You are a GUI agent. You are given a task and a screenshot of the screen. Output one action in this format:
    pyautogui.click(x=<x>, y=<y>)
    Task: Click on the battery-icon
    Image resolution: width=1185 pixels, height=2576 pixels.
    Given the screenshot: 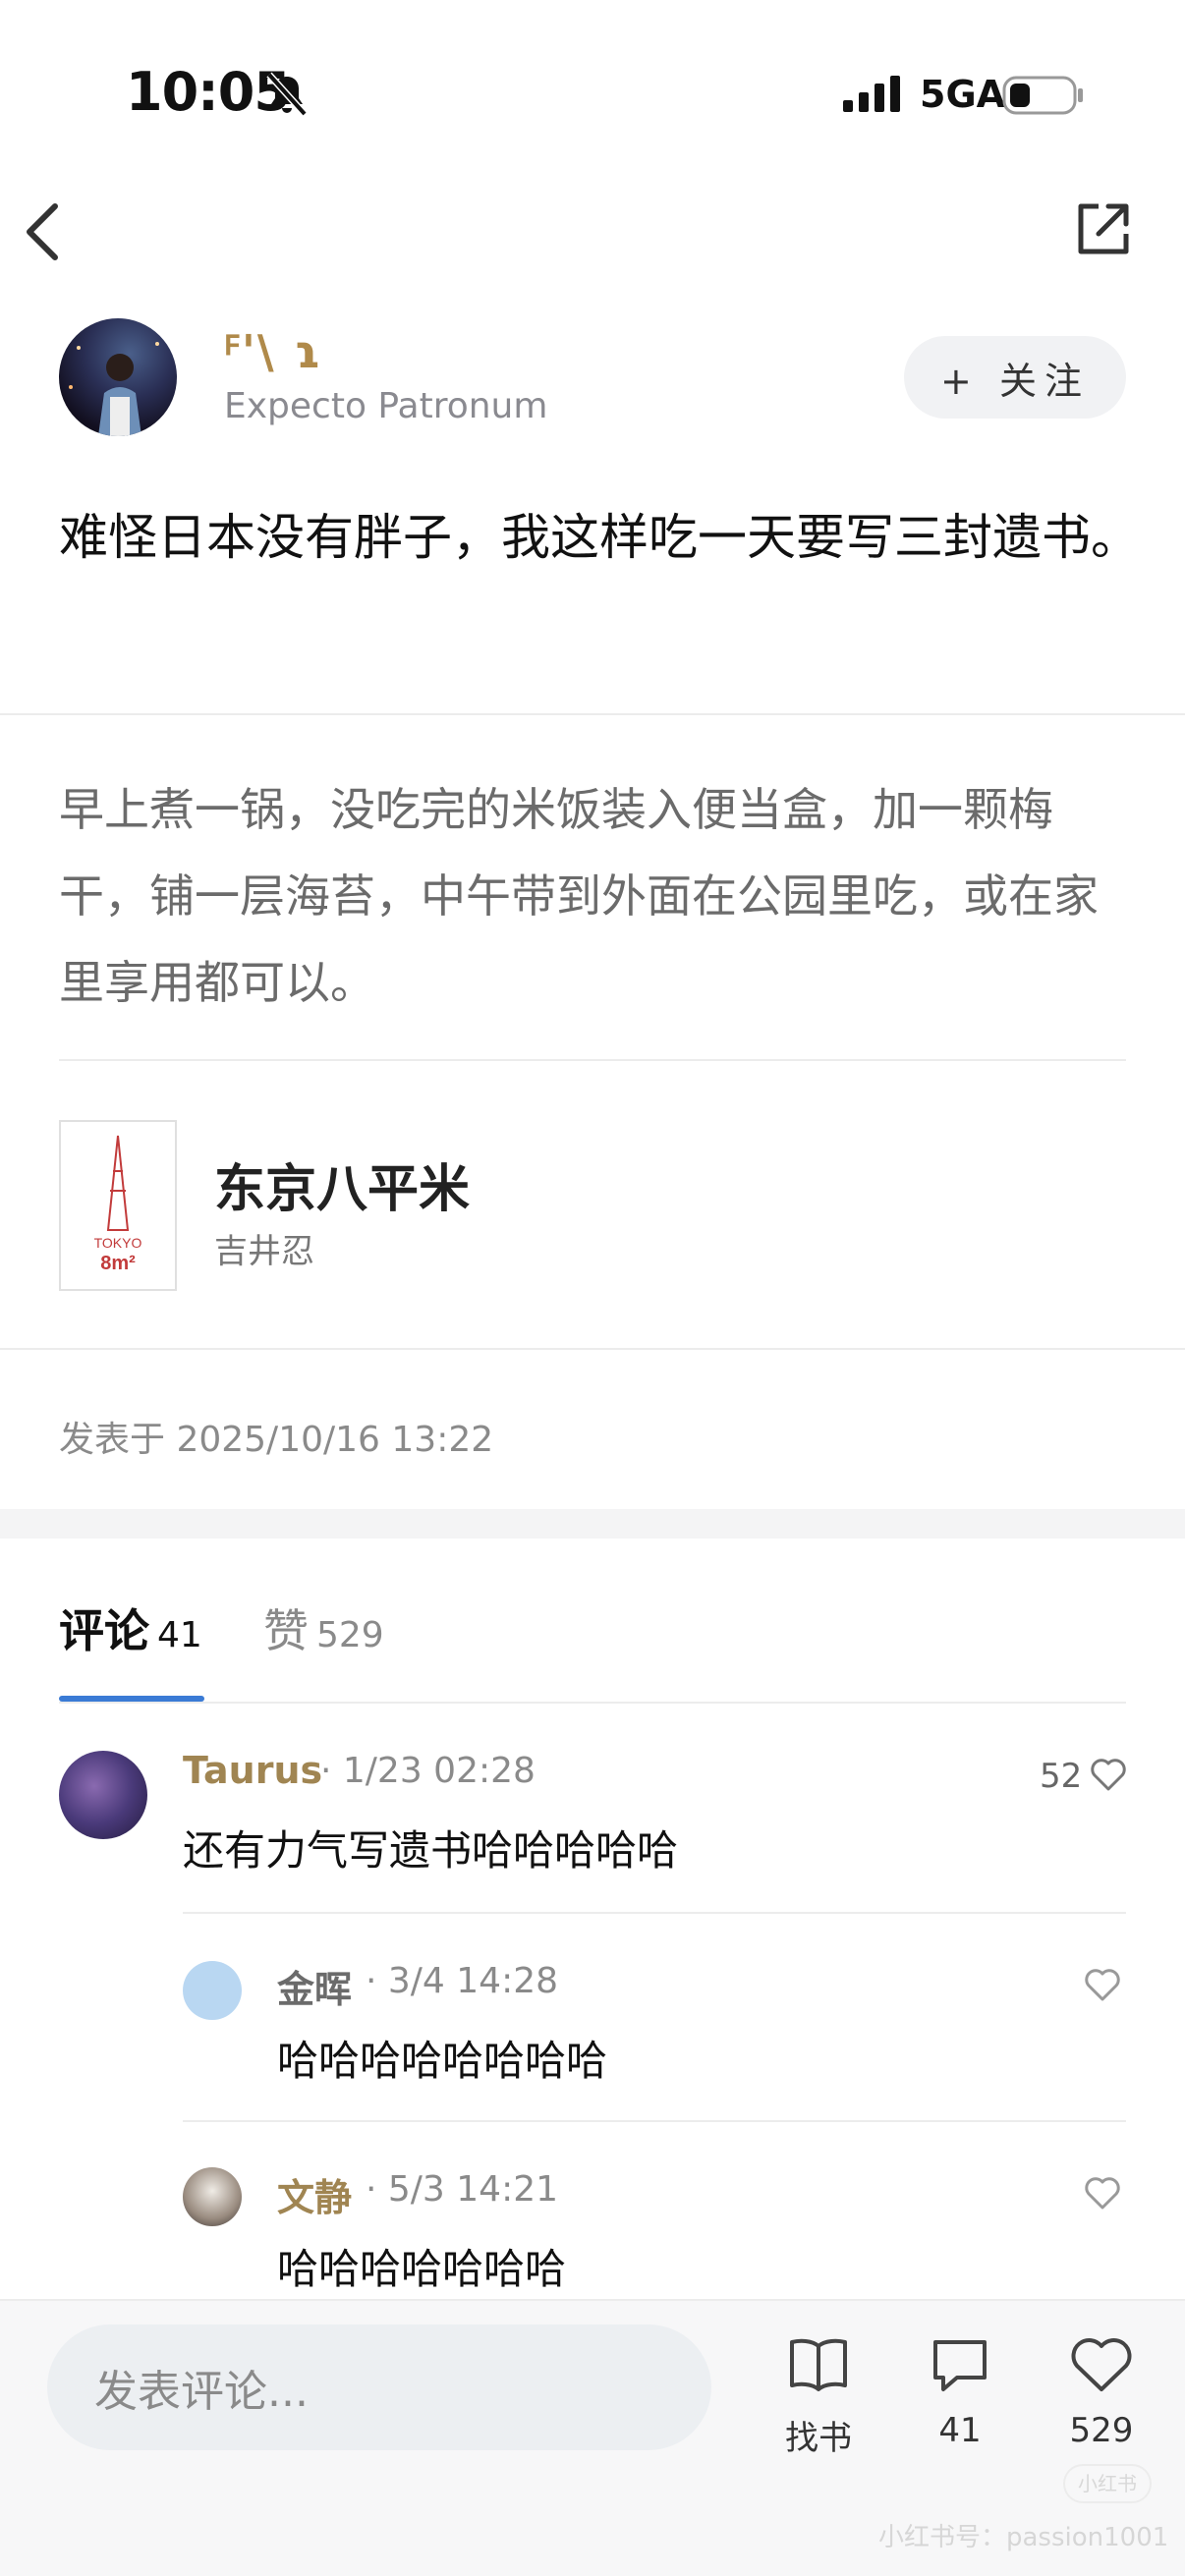 What is the action you would take?
    pyautogui.click(x=1042, y=95)
    